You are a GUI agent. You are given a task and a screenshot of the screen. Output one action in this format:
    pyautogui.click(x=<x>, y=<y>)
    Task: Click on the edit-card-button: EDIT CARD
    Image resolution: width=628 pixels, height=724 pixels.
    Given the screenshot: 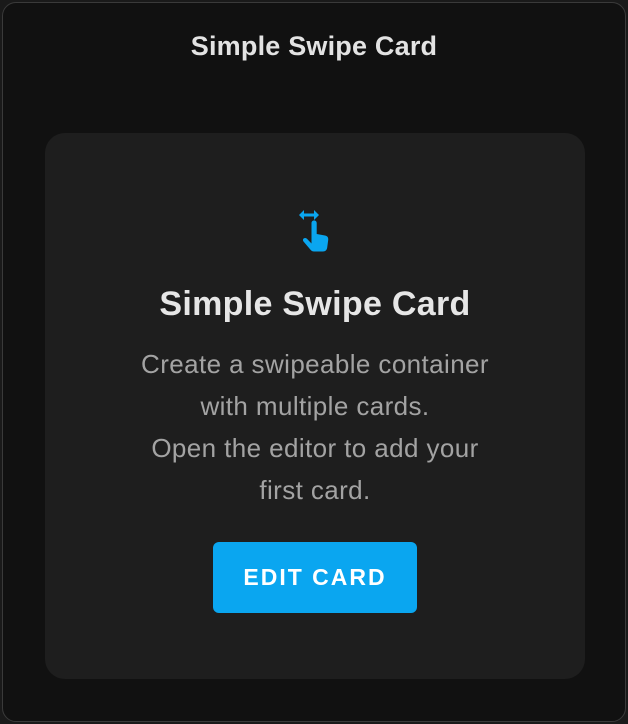 What is the action you would take?
    pyautogui.click(x=315, y=577)
    